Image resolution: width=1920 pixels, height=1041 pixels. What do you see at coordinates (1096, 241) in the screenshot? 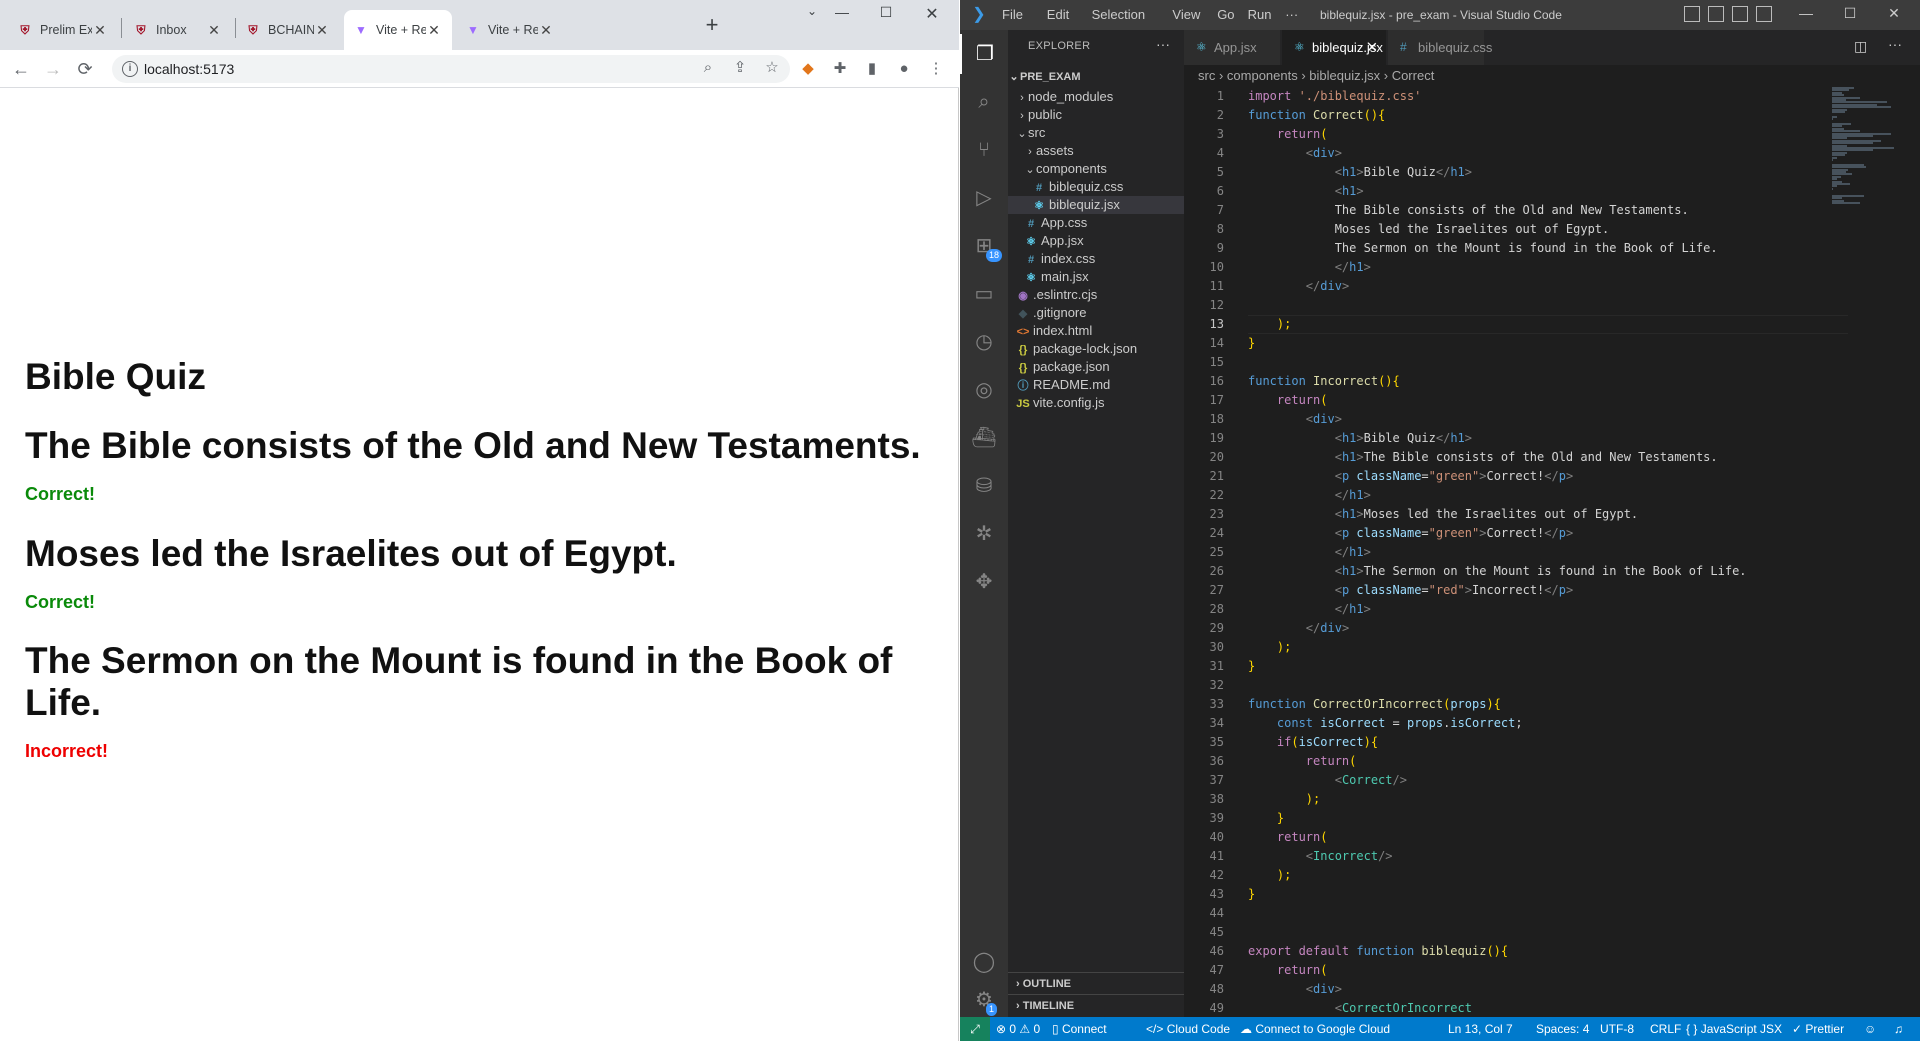
I see `file-item: ⚛ App.jsx` at bounding box center [1096, 241].